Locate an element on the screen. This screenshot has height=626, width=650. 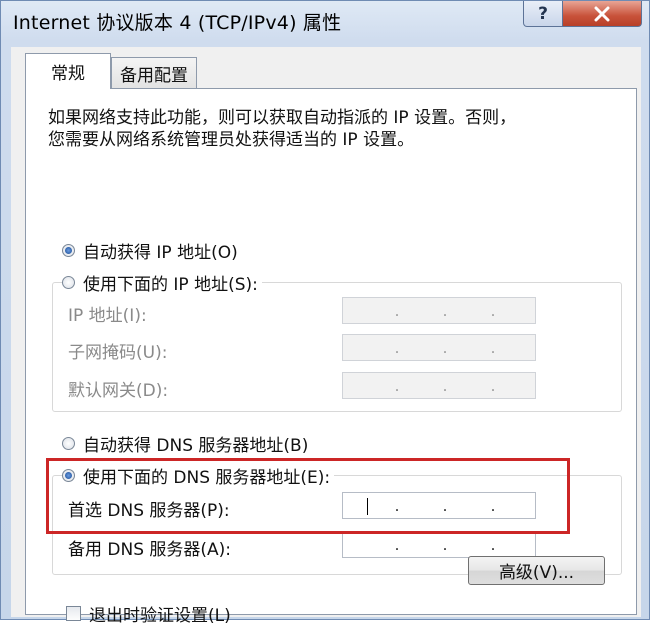
close-button is located at coordinates (602, 14).